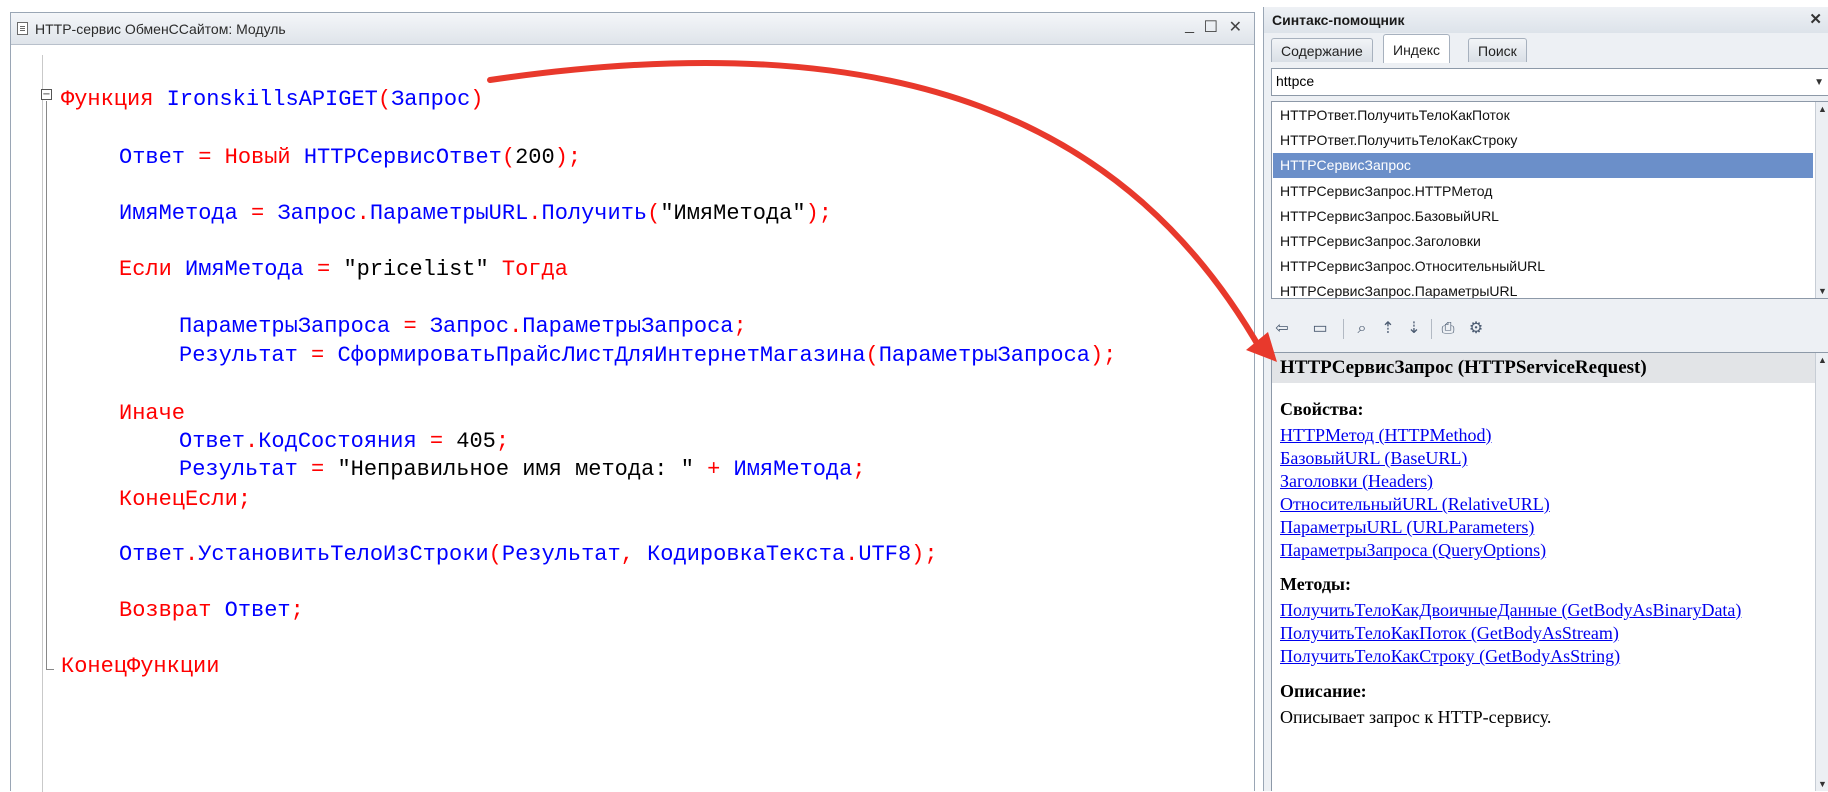 This screenshot has width=1828, height=792. Describe the element at coordinates (1386, 435) in the screenshot. I see `help-link-property: HTTPМетод (HTTPMethod)` at that location.